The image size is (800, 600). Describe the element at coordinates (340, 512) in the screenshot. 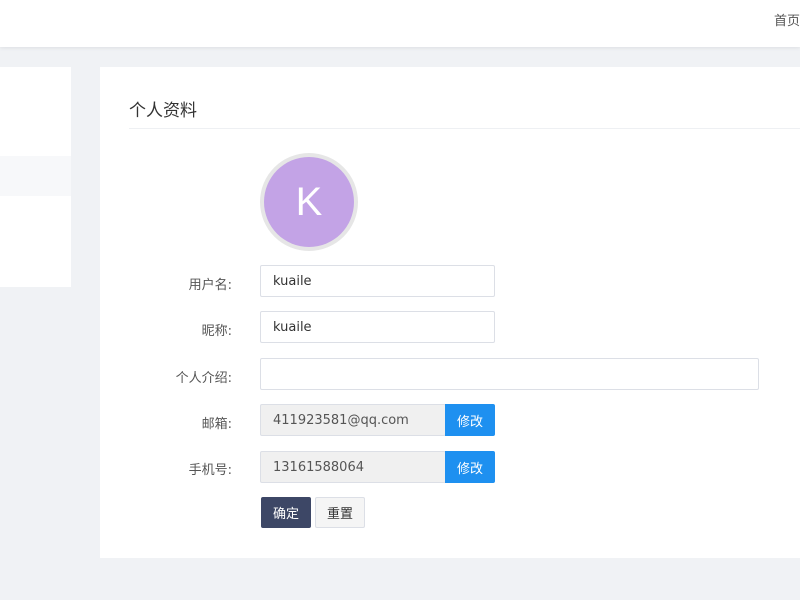

I see `reset-button: 重置` at that location.